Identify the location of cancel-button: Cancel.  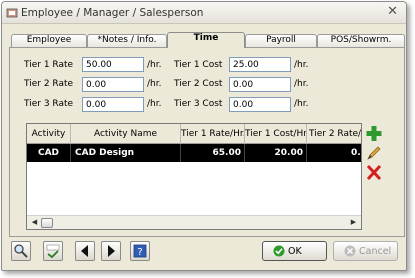
(365, 251).